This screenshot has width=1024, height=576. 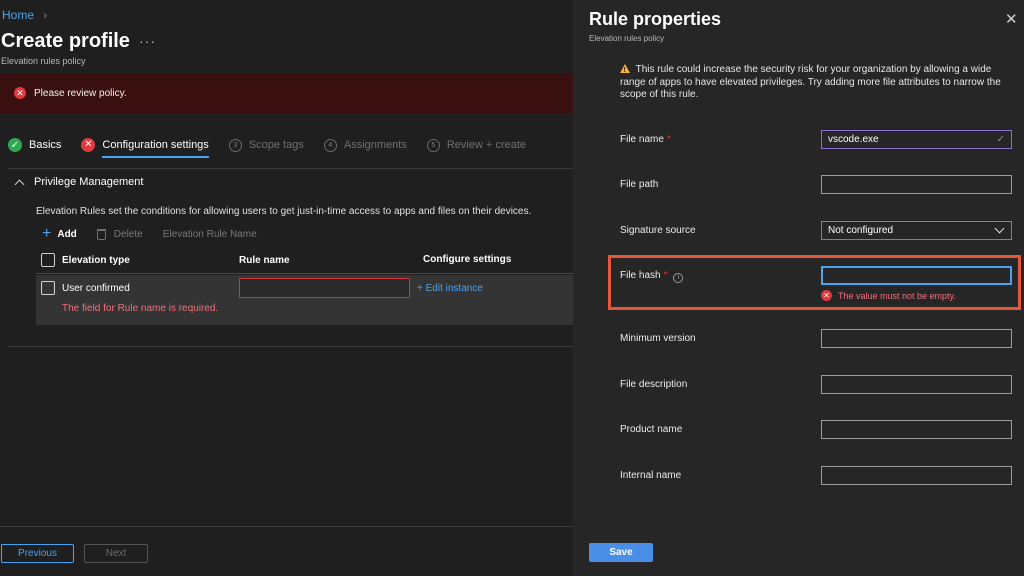 What do you see at coordinates (621, 552) in the screenshot?
I see `save-button: Save` at bounding box center [621, 552].